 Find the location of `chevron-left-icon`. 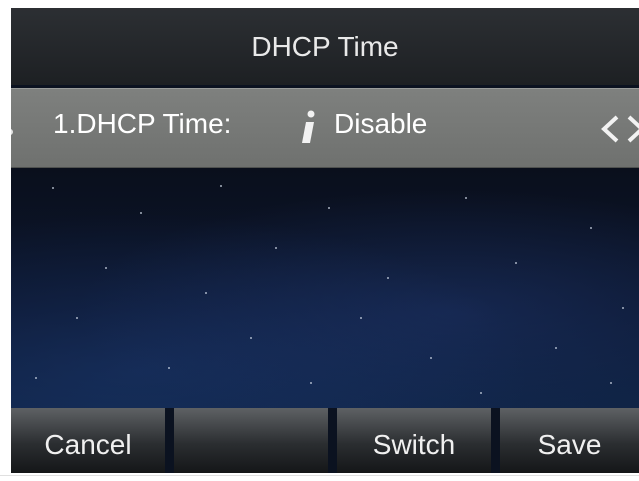

chevron-left-icon is located at coordinates (610, 129).